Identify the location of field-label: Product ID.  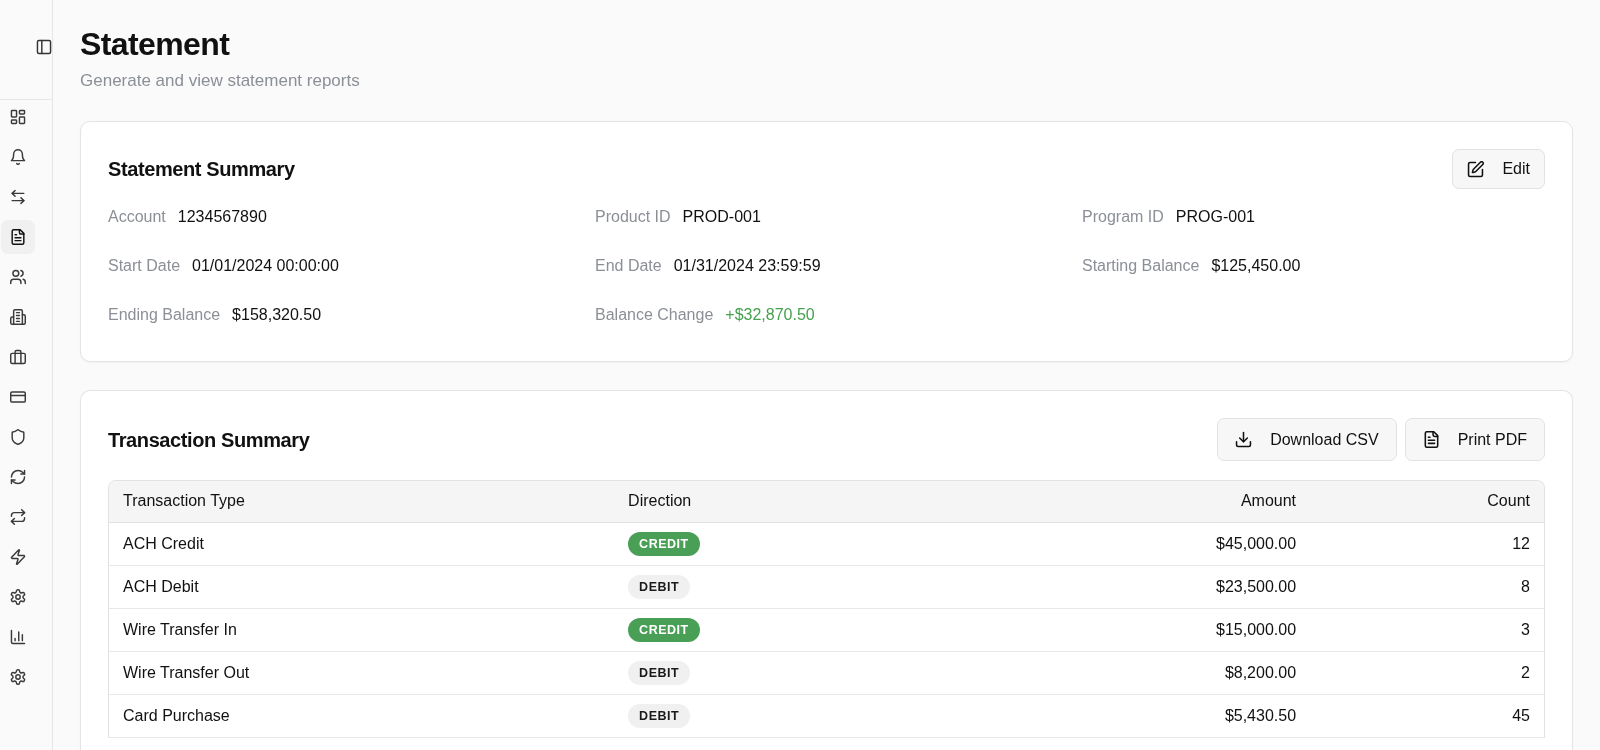
(633, 217).